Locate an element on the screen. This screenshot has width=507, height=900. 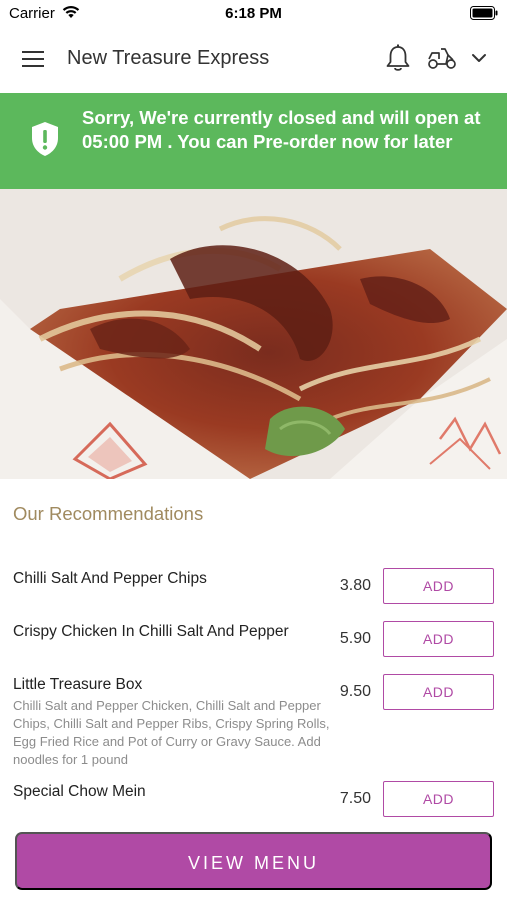
clock: 6:18 PM is located at coordinates (253, 13).